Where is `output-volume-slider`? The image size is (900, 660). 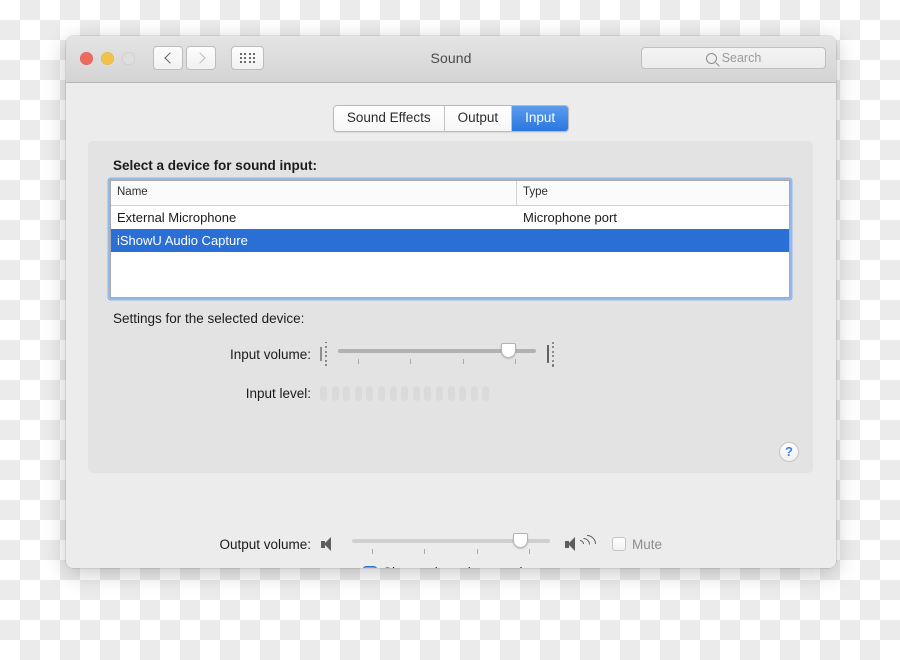
output-volume-slider is located at coordinates (451, 544).